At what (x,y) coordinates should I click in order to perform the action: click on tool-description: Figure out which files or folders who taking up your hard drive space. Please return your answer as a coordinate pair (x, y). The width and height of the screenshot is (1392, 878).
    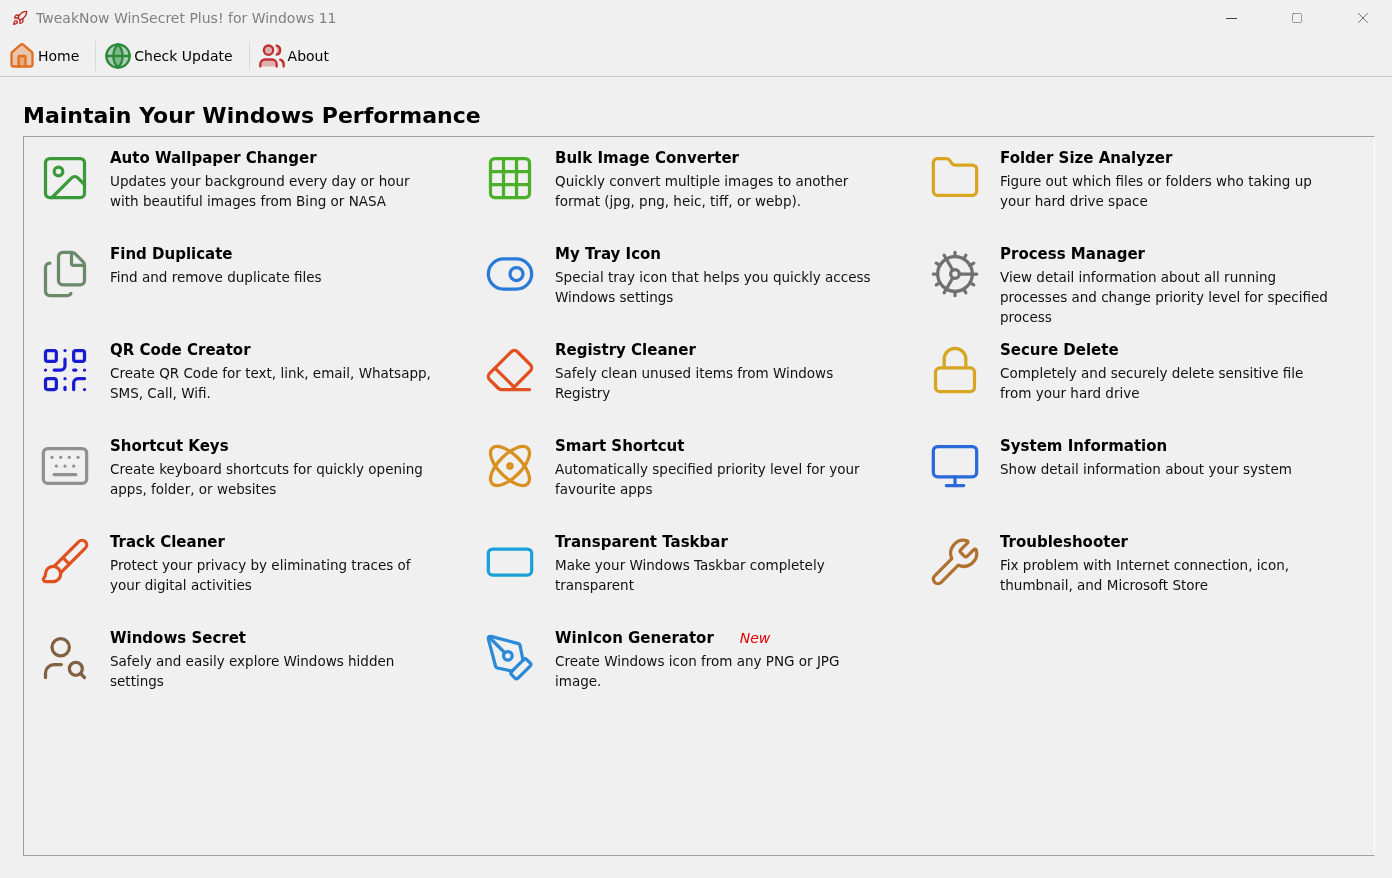
    Looking at the image, I should click on (1156, 191).